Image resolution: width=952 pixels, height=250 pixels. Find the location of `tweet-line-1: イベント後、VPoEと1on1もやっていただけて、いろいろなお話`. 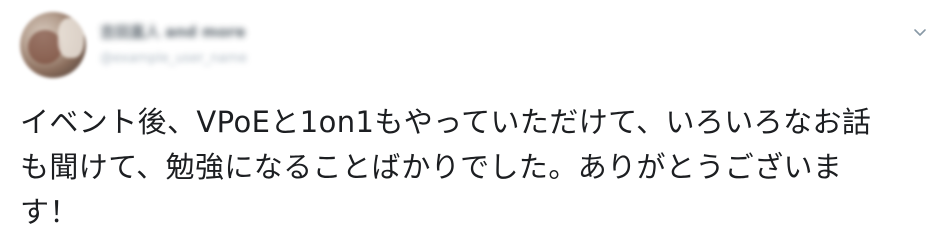

tweet-line-1: イベント後、VPoEと1on1もやっていただけて、いろいろなお話 is located at coordinates (446, 122).